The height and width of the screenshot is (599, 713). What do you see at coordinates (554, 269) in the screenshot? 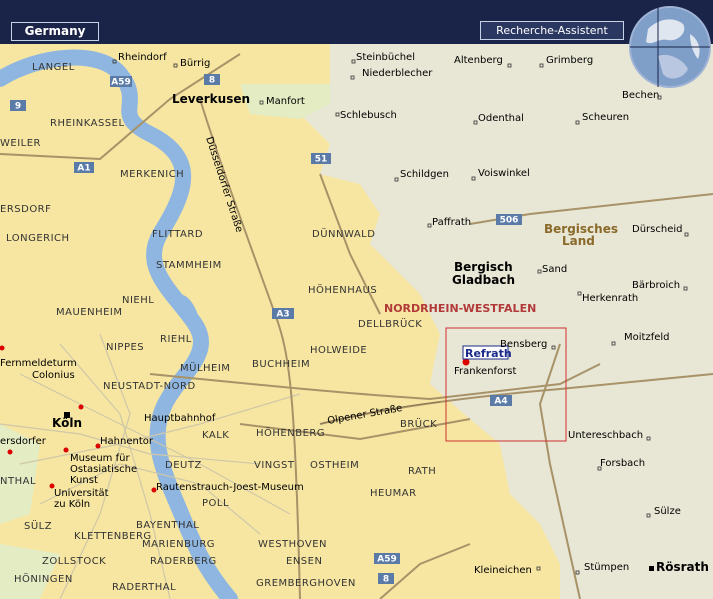
I see `place-sand: Sand` at bounding box center [554, 269].